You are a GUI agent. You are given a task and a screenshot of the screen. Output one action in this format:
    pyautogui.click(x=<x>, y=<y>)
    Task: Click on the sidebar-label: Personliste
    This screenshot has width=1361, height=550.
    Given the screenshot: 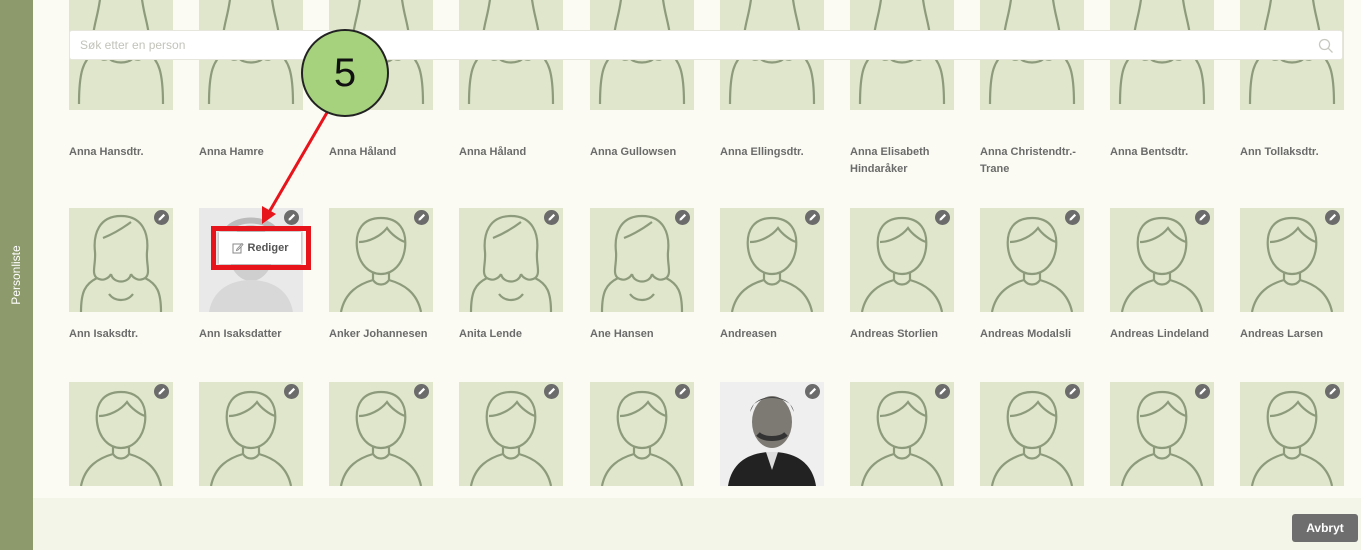 What is the action you would take?
    pyautogui.click(x=16, y=275)
    